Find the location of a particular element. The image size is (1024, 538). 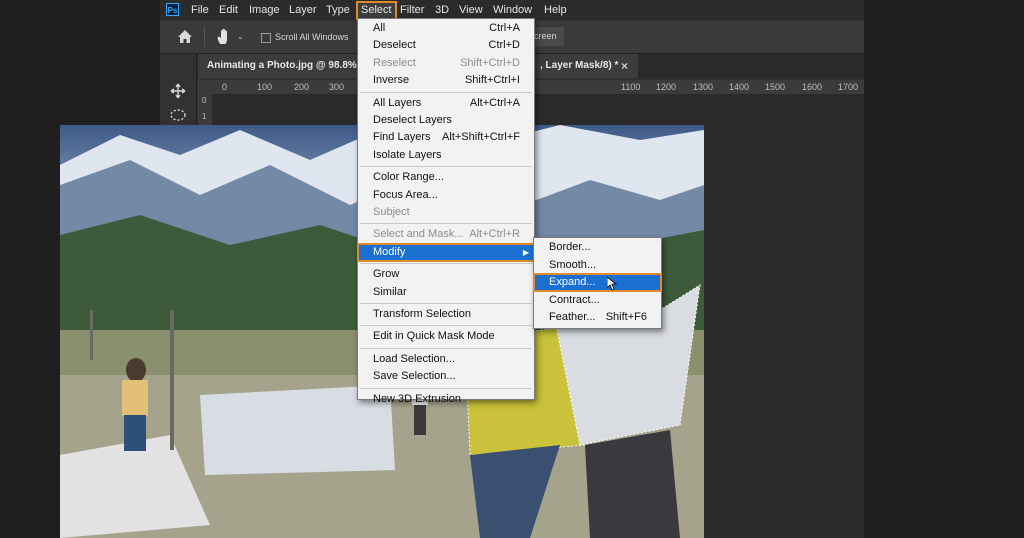

select-menu-item-reselect: Reselect Shift+Ctrl+D is located at coordinates (446, 63).